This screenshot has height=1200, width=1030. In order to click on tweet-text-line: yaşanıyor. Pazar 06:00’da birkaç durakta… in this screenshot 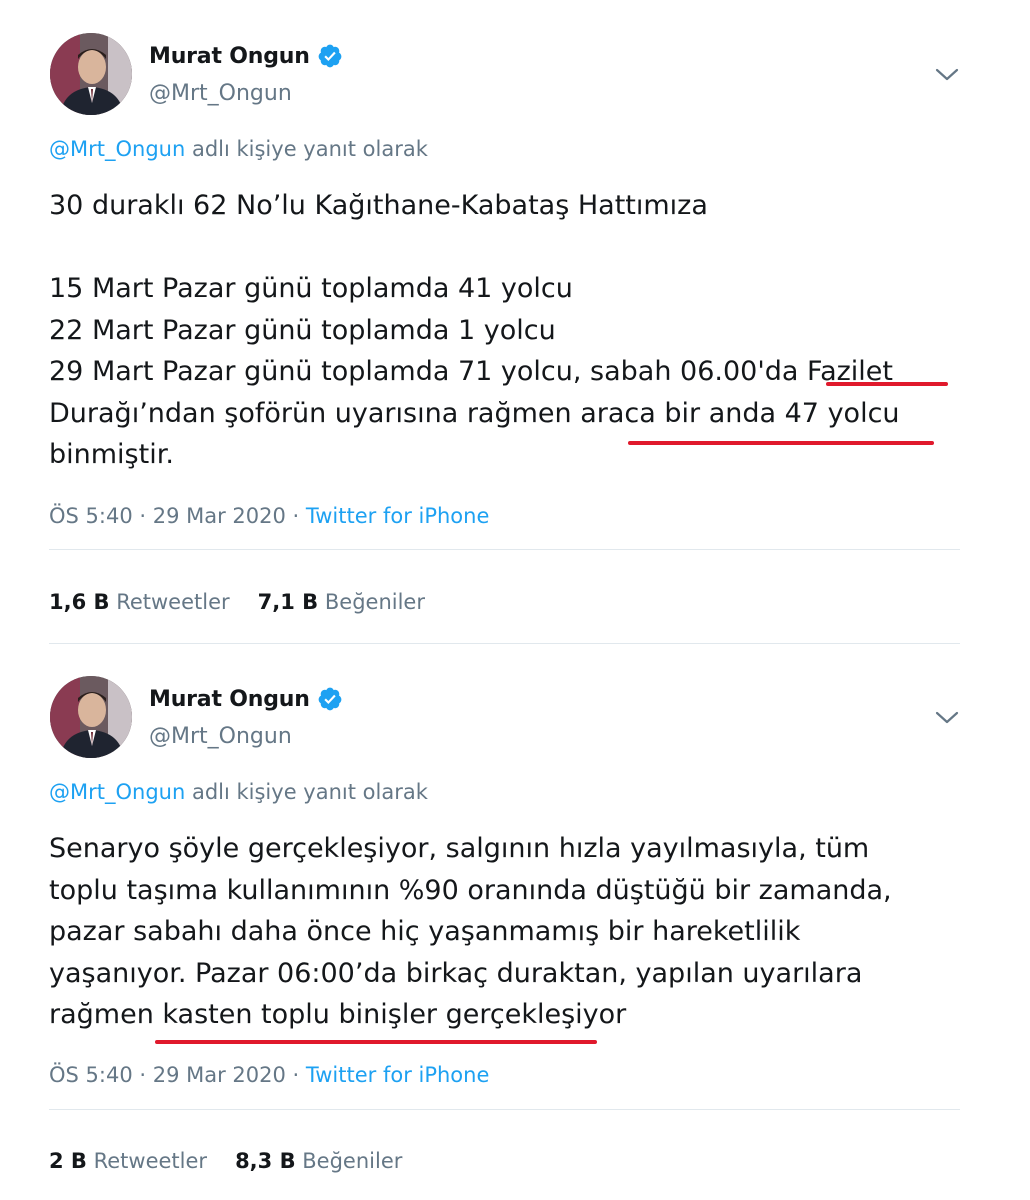, I will do `click(456, 973)`.